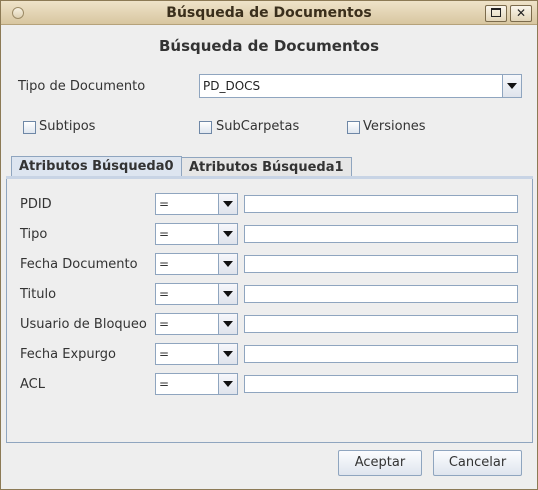 The image size is (538, 490). I want to click on subcarpetas-label: SubCarpetas, so click(258, 126).